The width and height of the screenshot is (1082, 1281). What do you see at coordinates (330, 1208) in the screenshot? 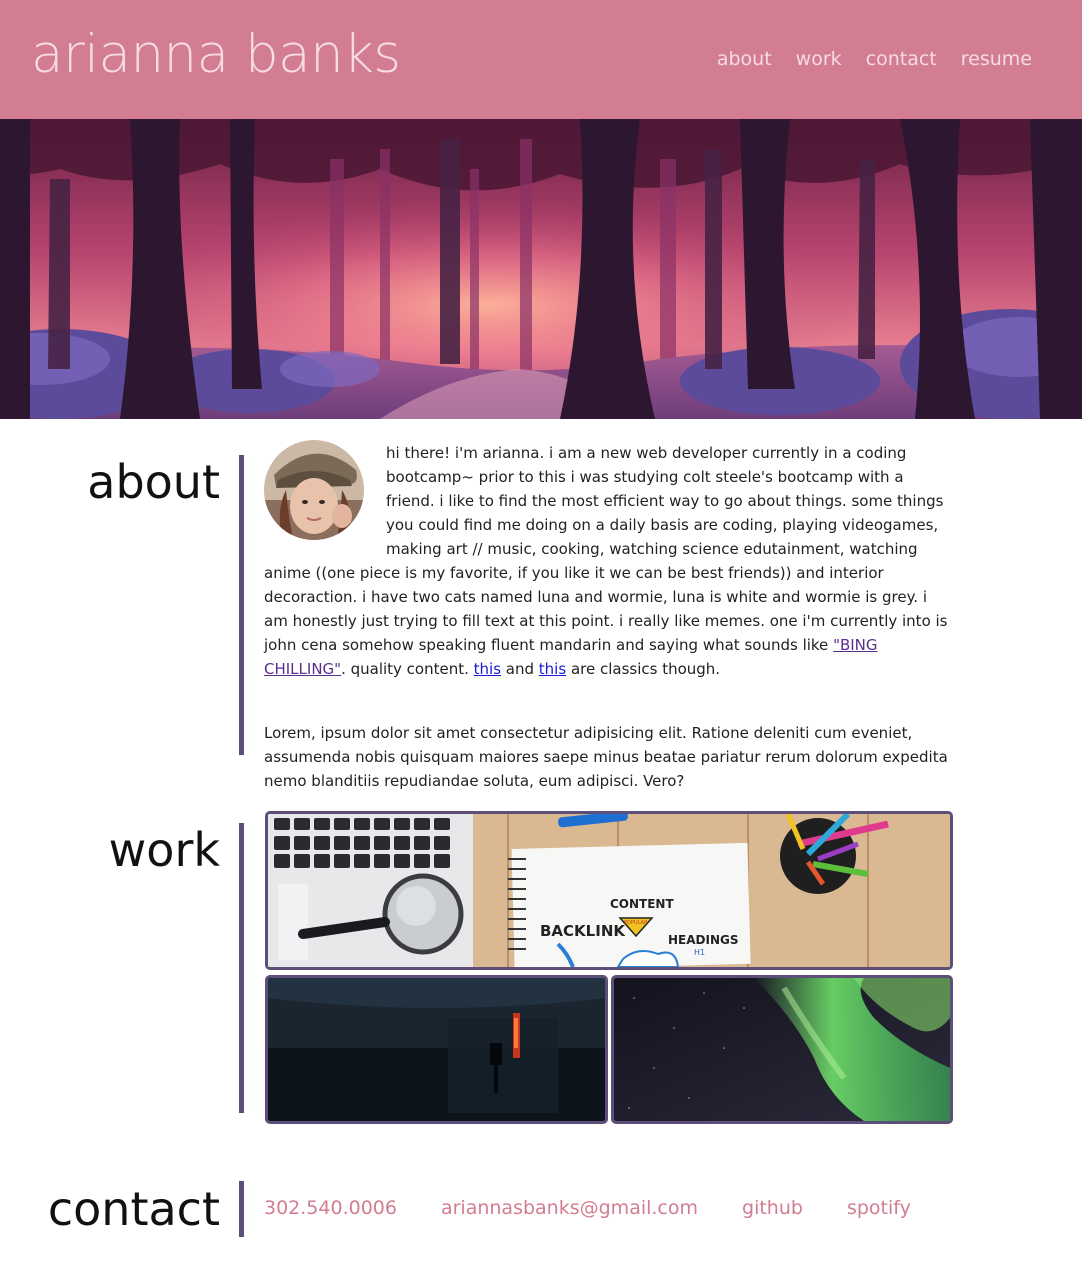
I see `contact-phone-link: 302.540.0006` at bounding box center [330, 1208].